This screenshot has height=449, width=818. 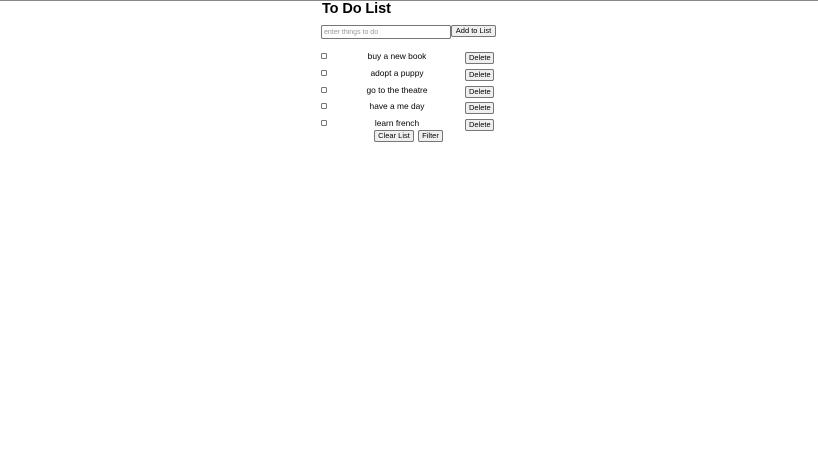 What do you see at coordinates (397, 72) in the screenshot?
I see `todo-text: adopt a puppy` at bounding box center [397, 72].